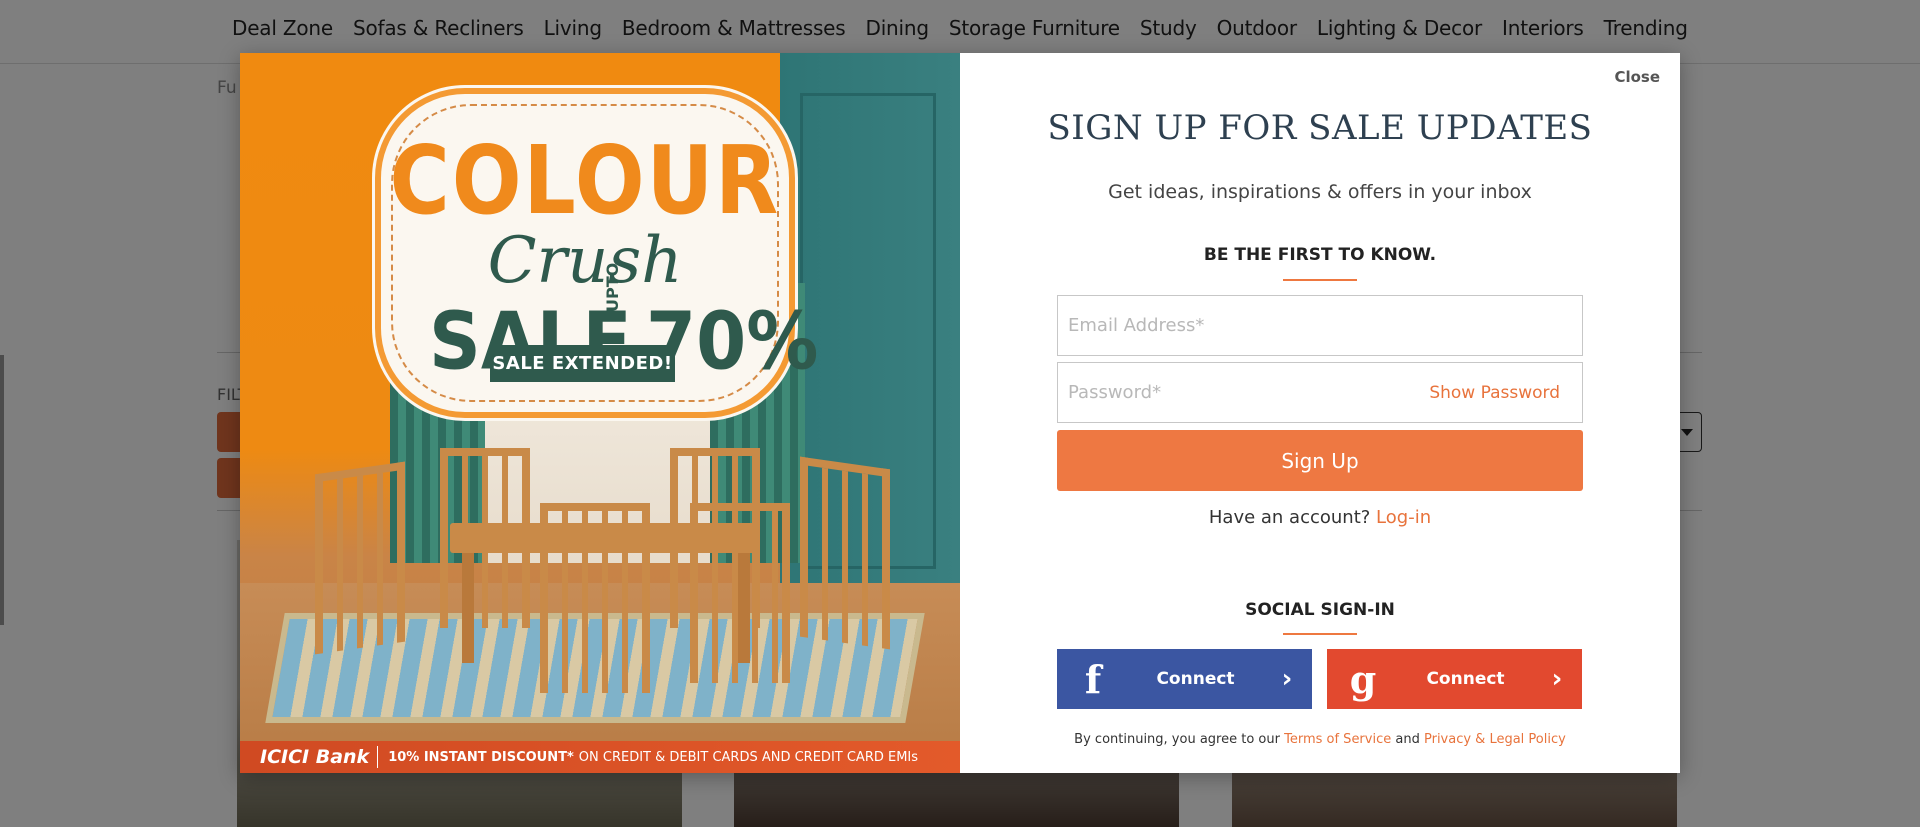  I want to click on google-connect-label: Connect, so click(1465, 679).